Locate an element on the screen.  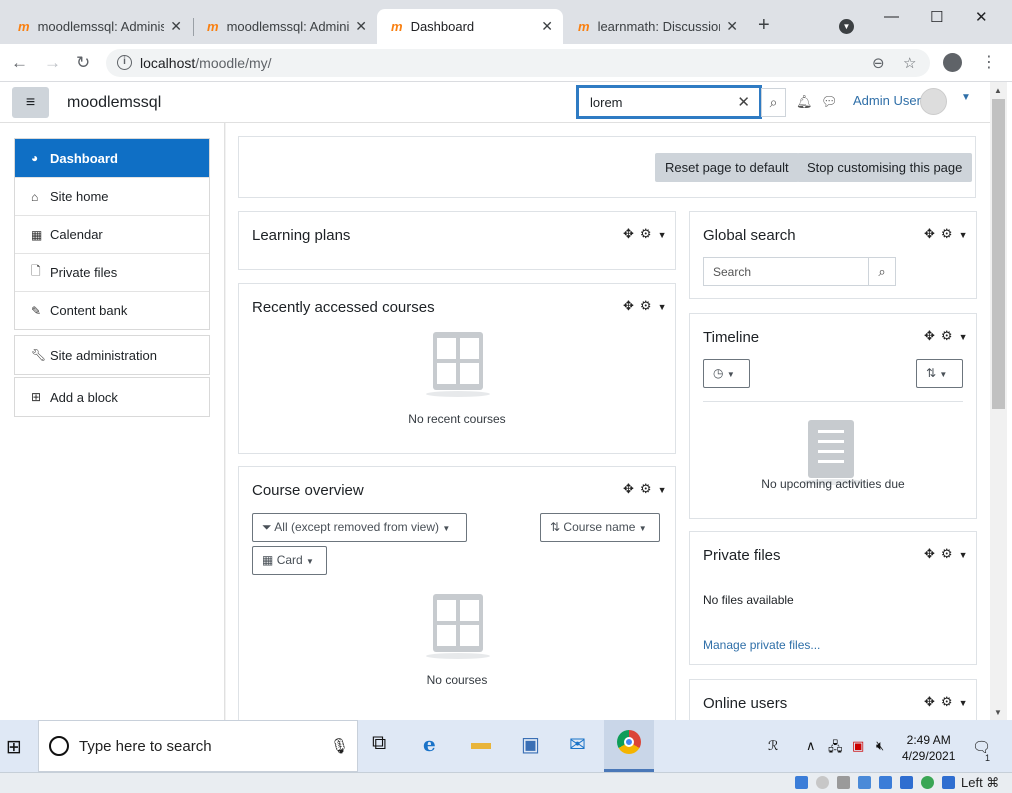
dropdown-label: Card is located at coordinates (289, 560).